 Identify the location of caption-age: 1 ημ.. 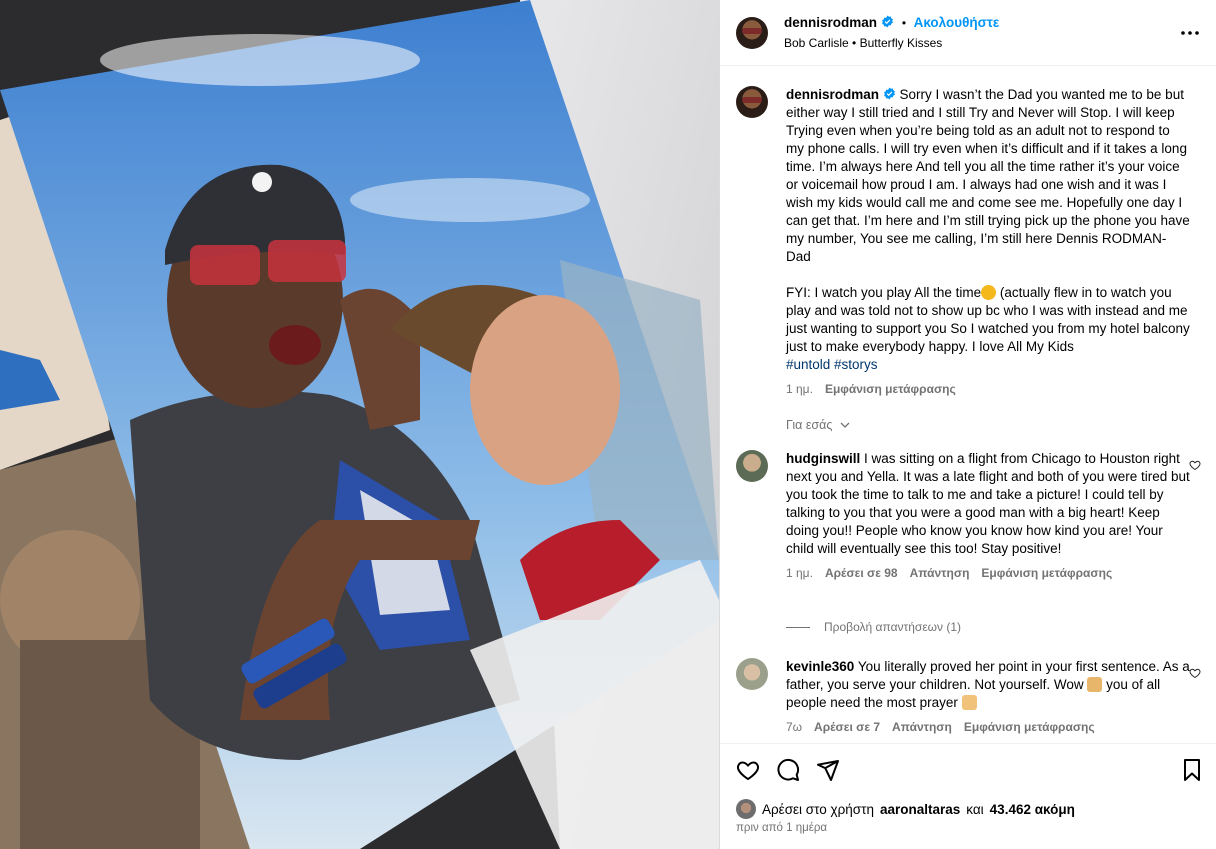
(799, 389).